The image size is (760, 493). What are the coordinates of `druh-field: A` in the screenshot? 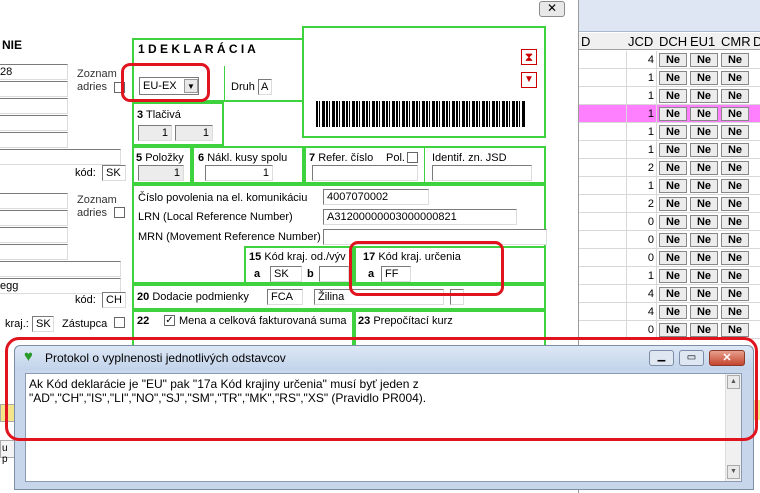 It's located at (265, 87).